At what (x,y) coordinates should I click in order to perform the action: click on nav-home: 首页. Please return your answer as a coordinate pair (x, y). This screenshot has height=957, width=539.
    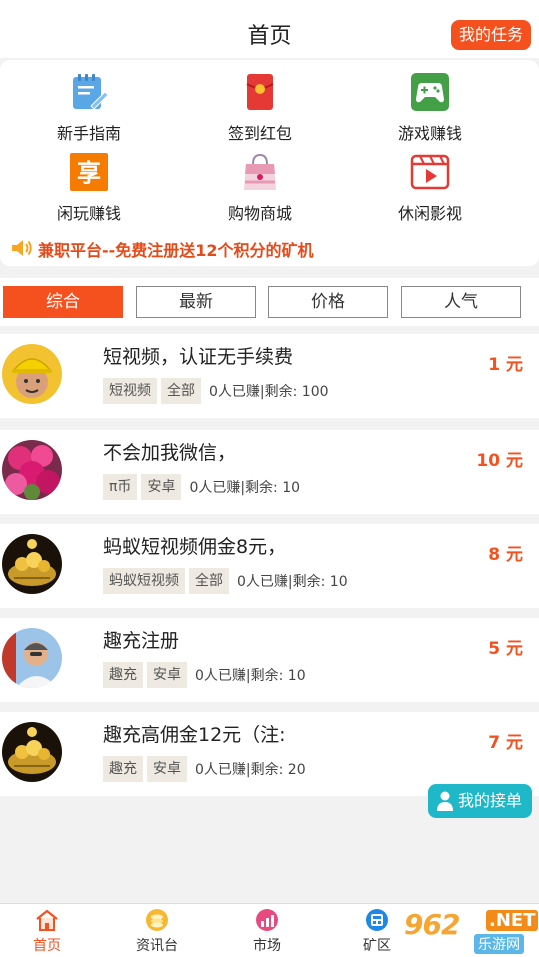
    Looking at the image, I should click on (47, 931).